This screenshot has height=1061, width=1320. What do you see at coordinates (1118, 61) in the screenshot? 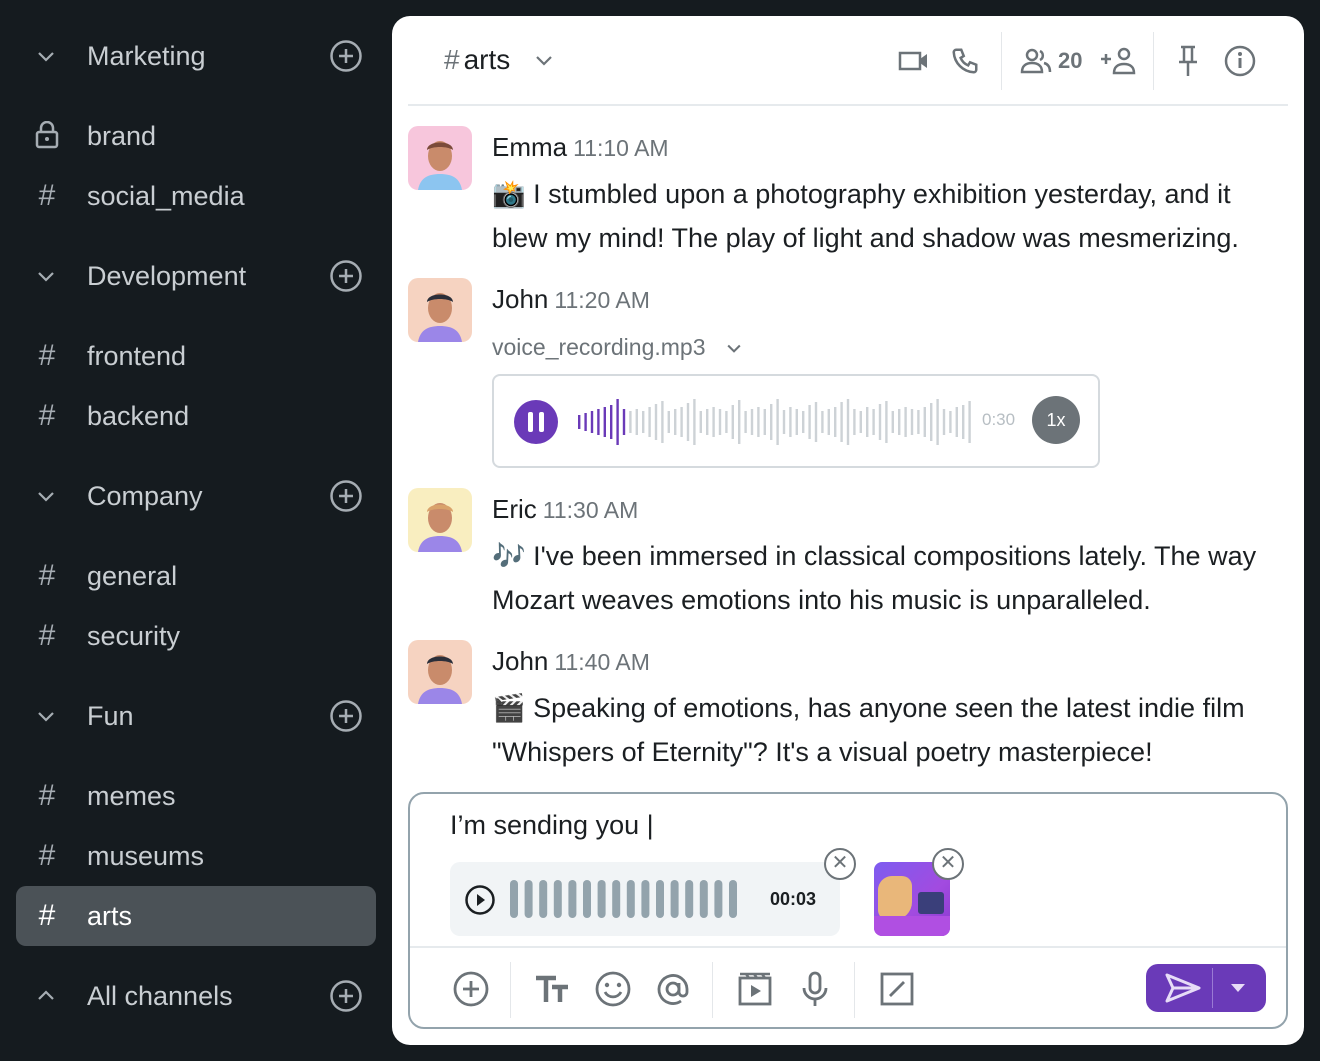
I see `add-member-icon` at bounding box center [1118, 61].